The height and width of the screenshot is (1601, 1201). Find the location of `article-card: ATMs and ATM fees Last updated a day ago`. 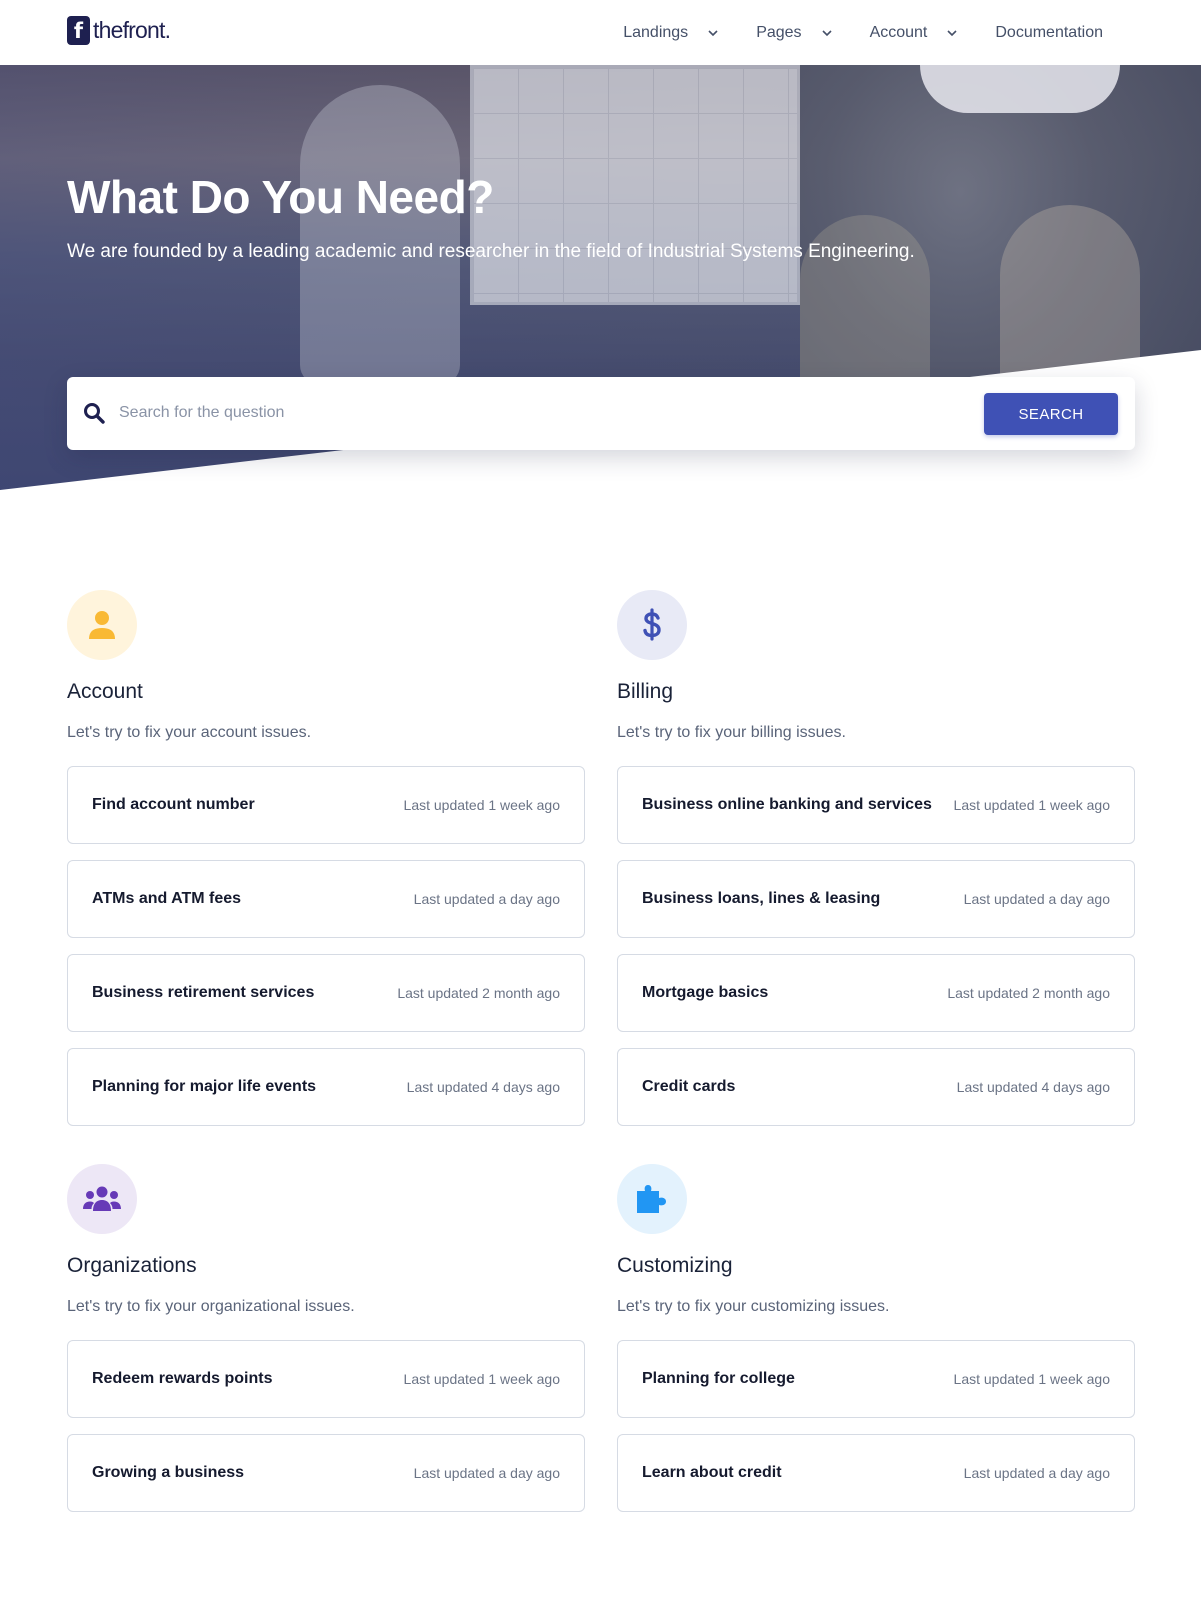

article-card: ATMs and ATM fees Last updated a day ago is located at coordinates (326, 899).